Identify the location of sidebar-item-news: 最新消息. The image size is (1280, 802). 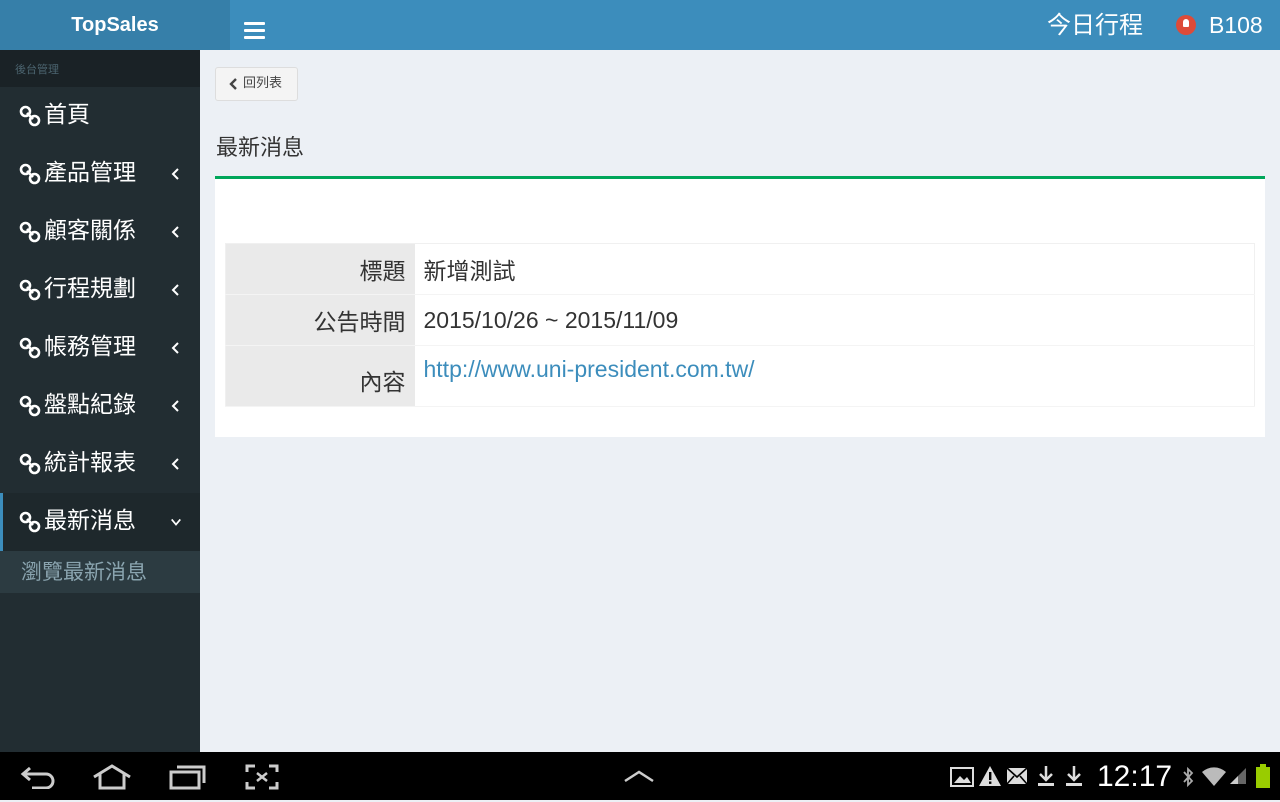
(100, 522).